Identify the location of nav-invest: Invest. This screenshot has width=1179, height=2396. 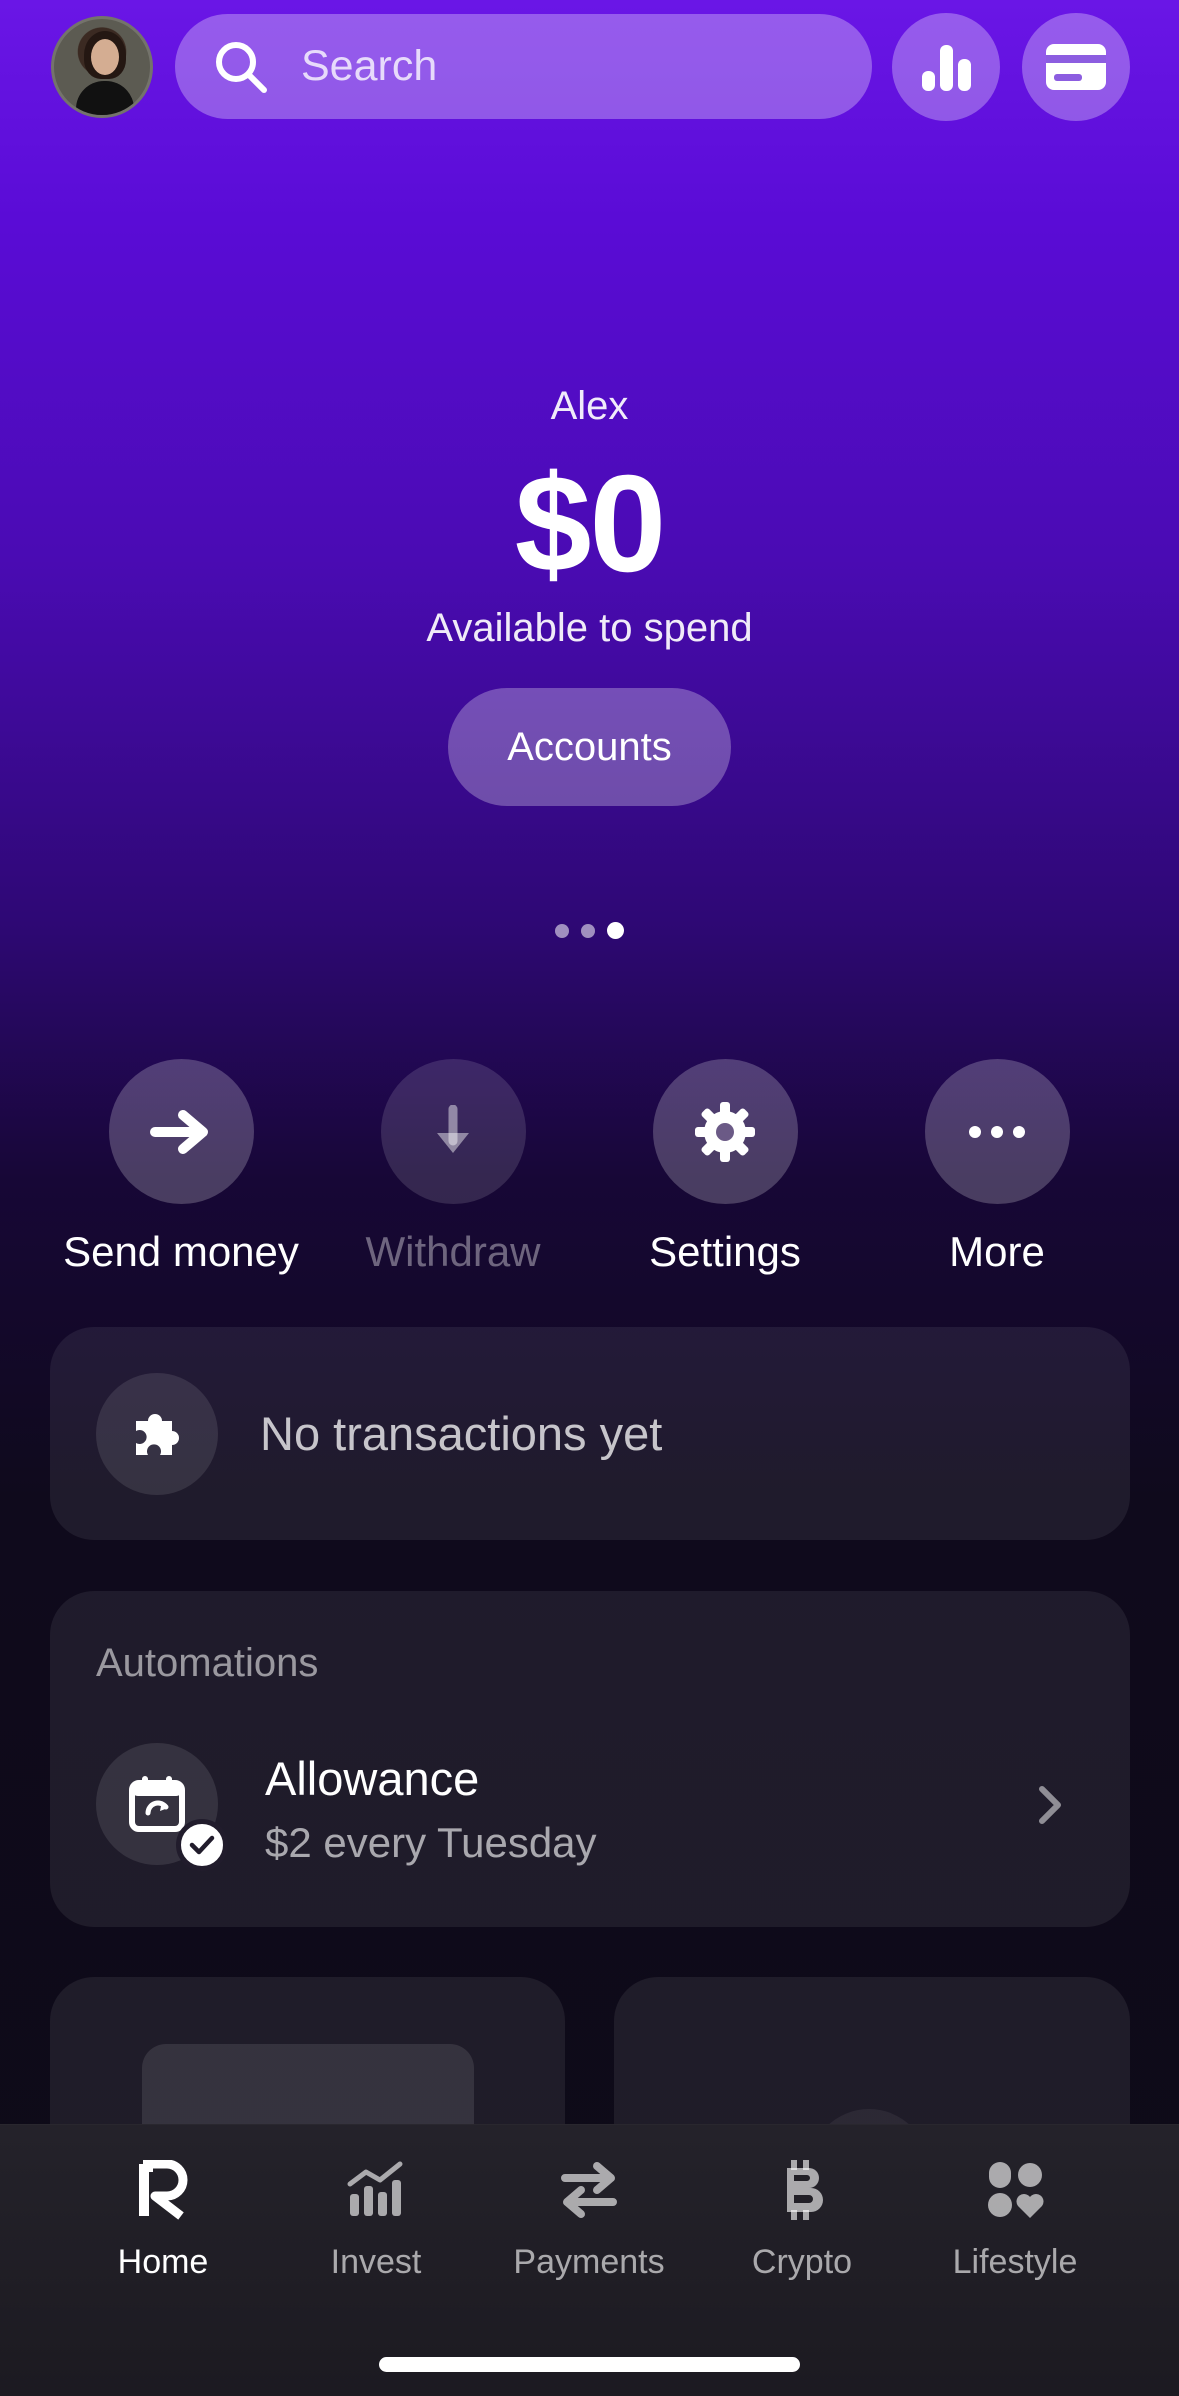
(376, 2218).